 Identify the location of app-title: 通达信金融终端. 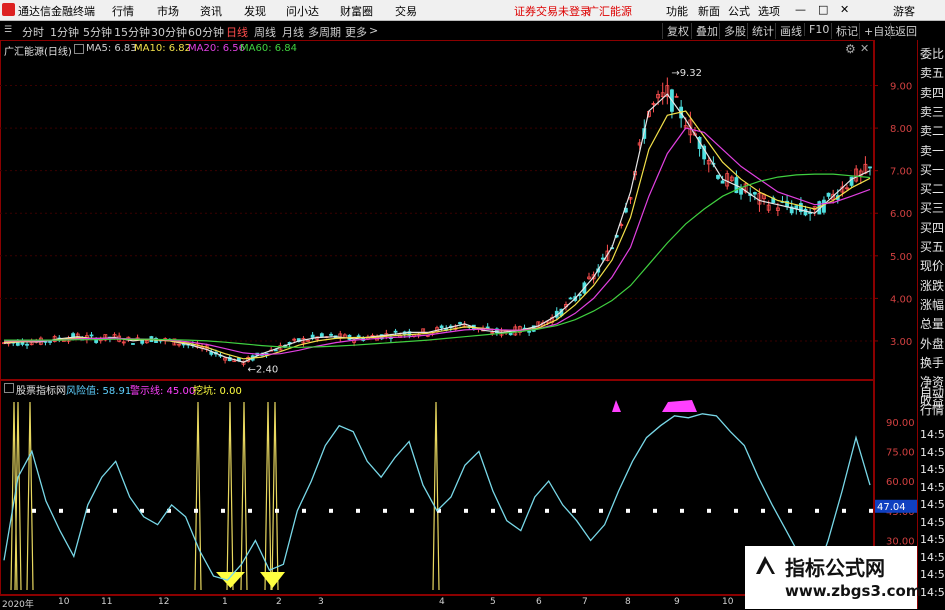
(56, 11).